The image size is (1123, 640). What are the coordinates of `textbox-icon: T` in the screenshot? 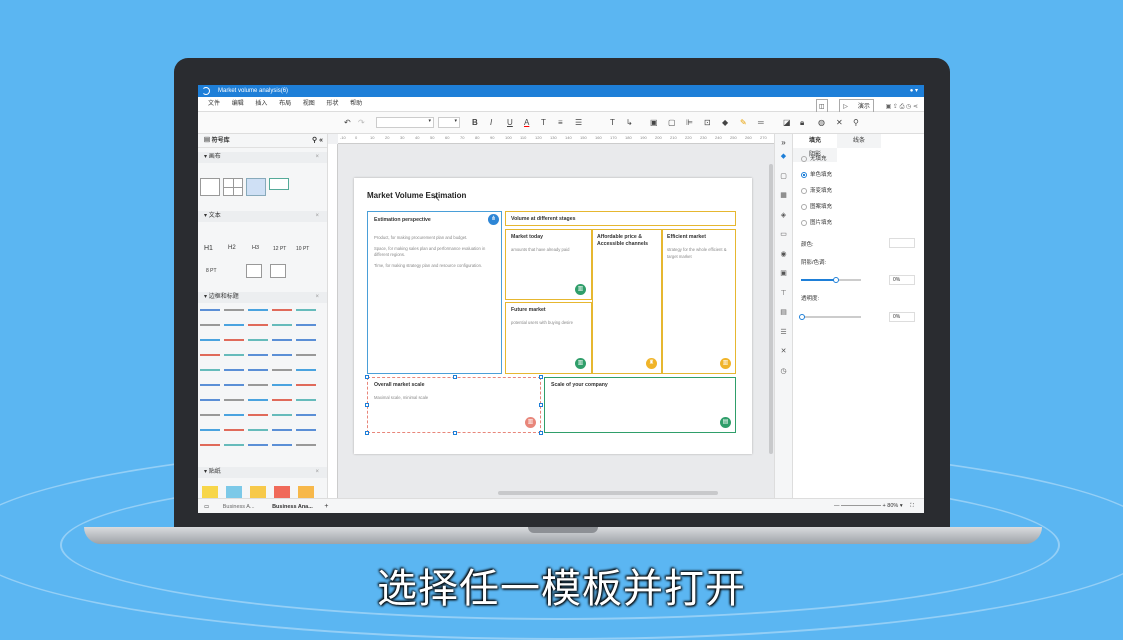 It's located at (612, 122).